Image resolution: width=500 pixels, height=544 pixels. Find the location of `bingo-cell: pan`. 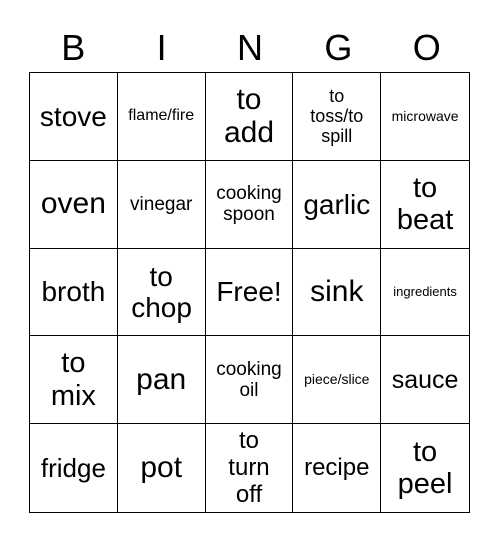

bingo-cell: pan is located at coordinates (161, 380).